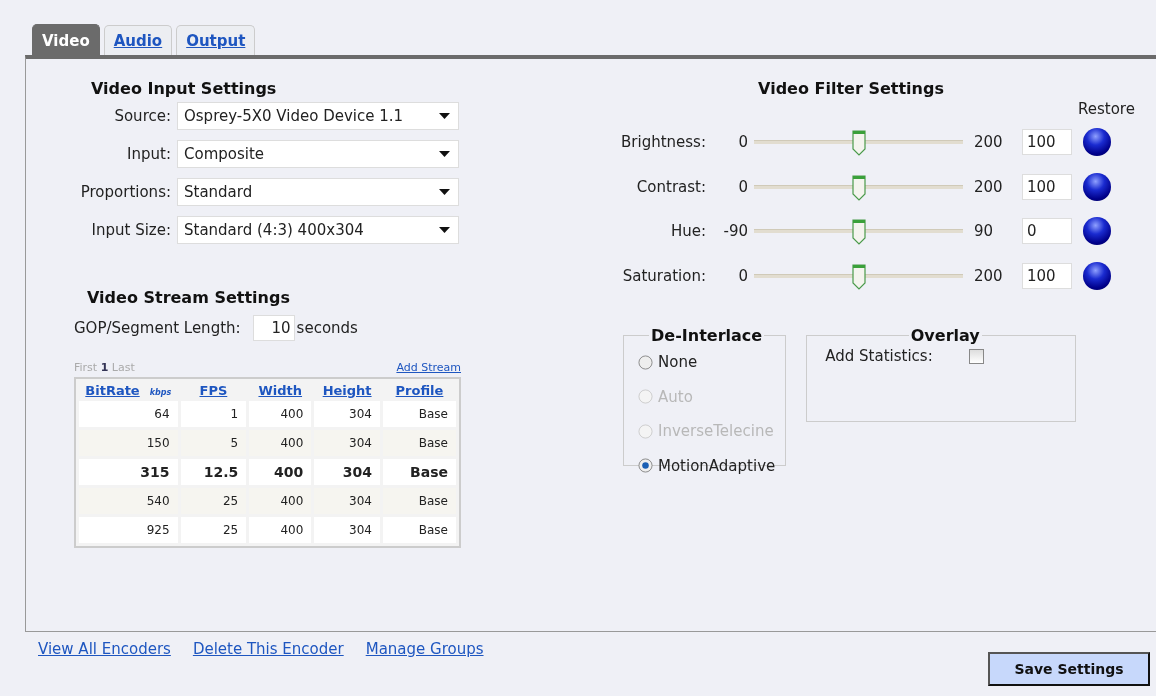 The height and width of the screenshot is (696, 1156). I want to click on slider-label: Saturation:, so click(663, 275).